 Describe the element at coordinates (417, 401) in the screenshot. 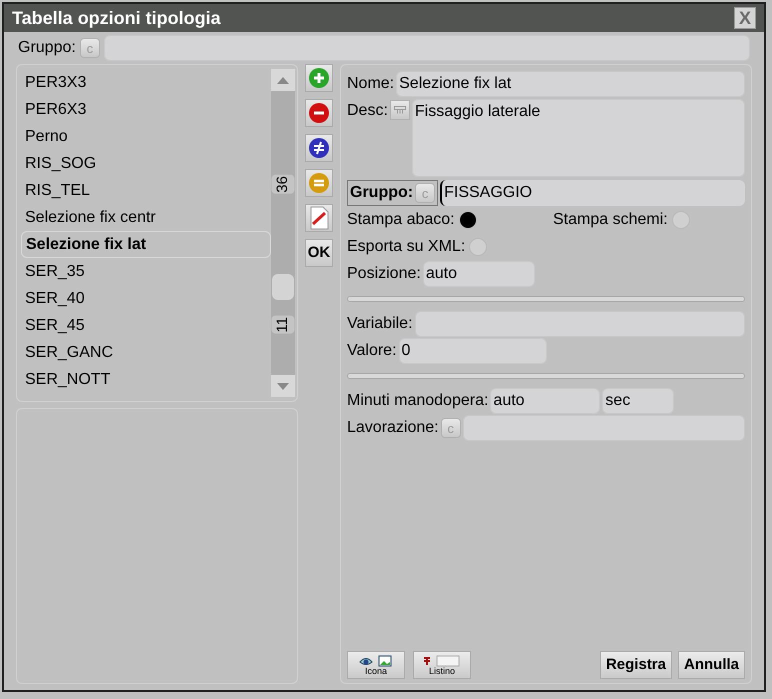

I see `field-label: Minuti manodopera:` at that location.